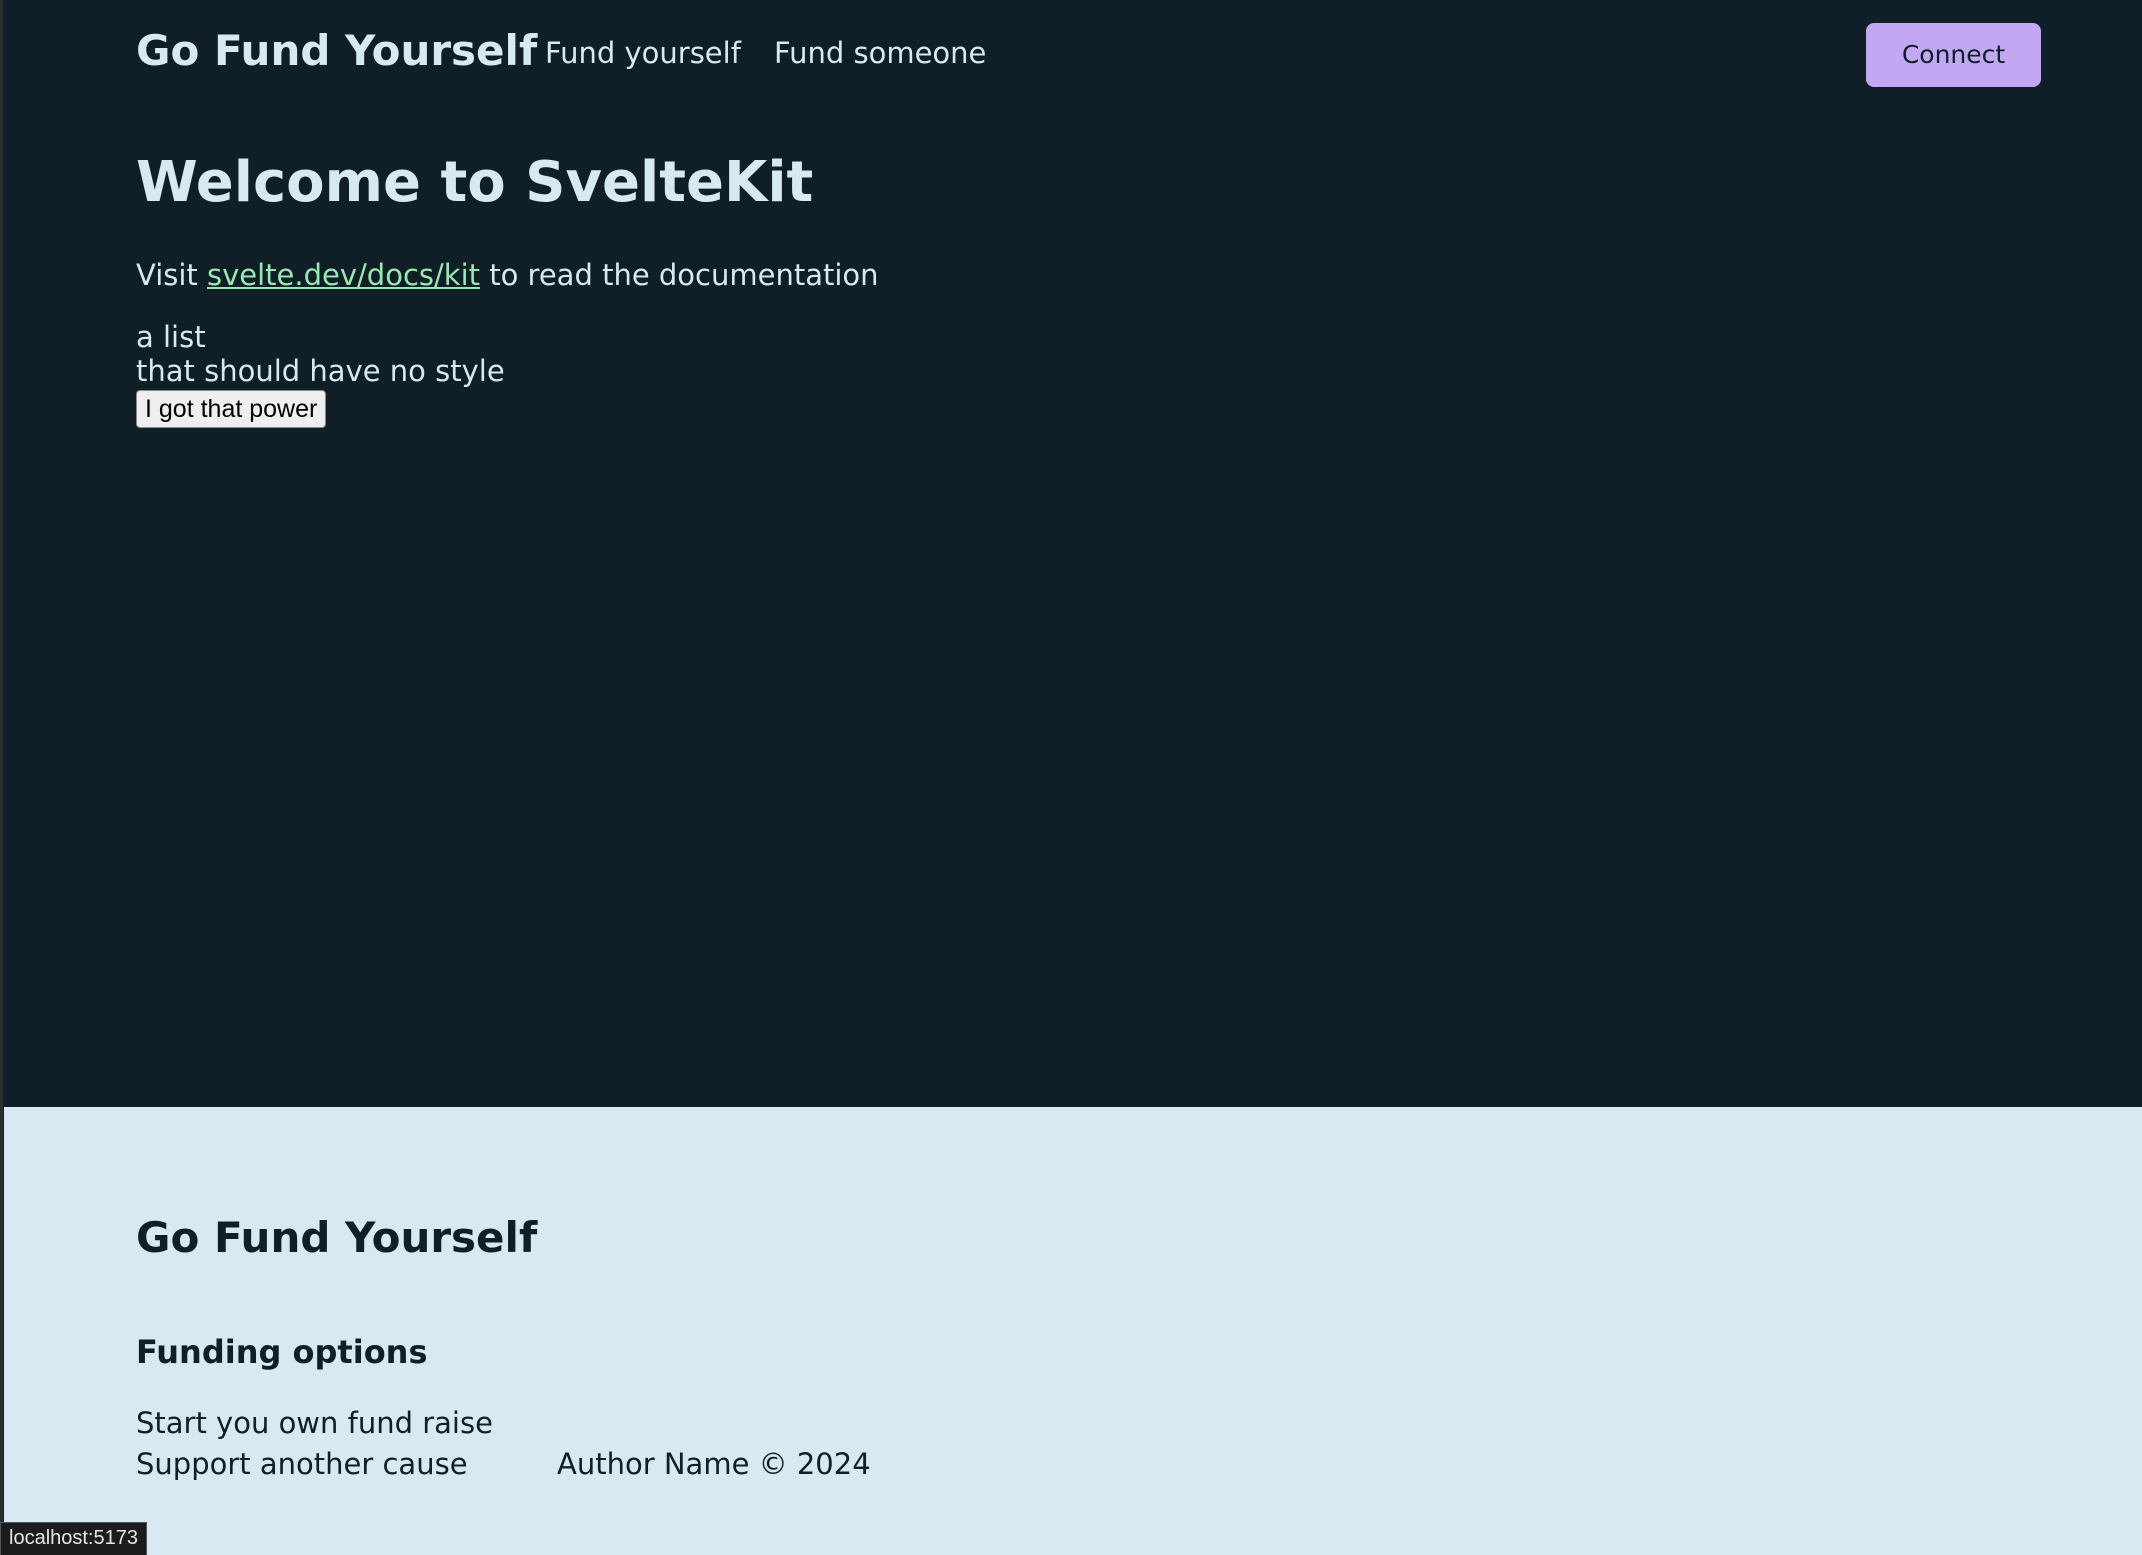 This screenshot has width=2142, height=1555. I want to click on connect-button: Connect, so click(1953, 55).